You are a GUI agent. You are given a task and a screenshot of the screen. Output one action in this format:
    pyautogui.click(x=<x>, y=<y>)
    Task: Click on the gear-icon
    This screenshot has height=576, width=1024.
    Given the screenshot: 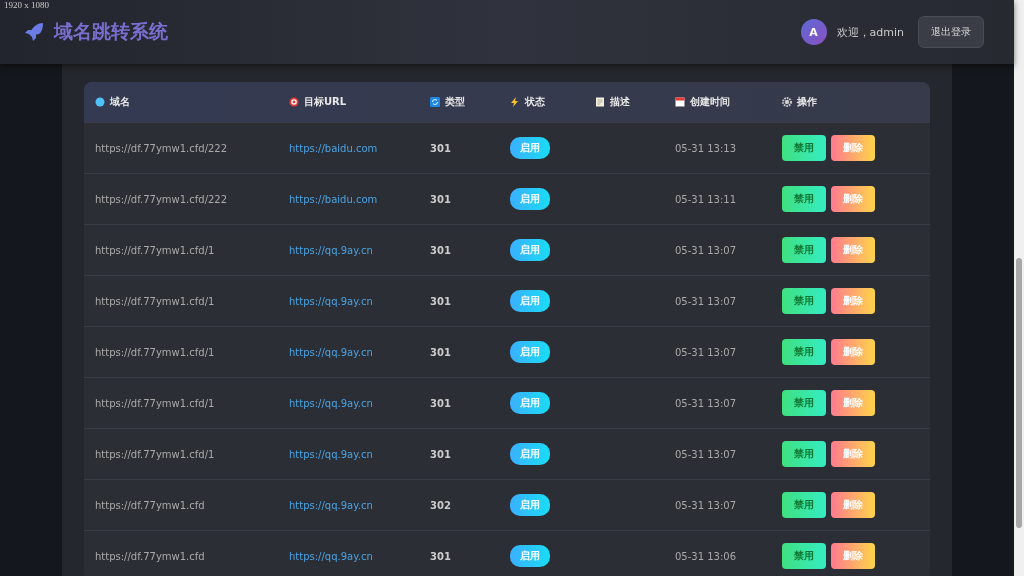 What is the action you would take?
    pyautogui.click(x=787, y=102)
    